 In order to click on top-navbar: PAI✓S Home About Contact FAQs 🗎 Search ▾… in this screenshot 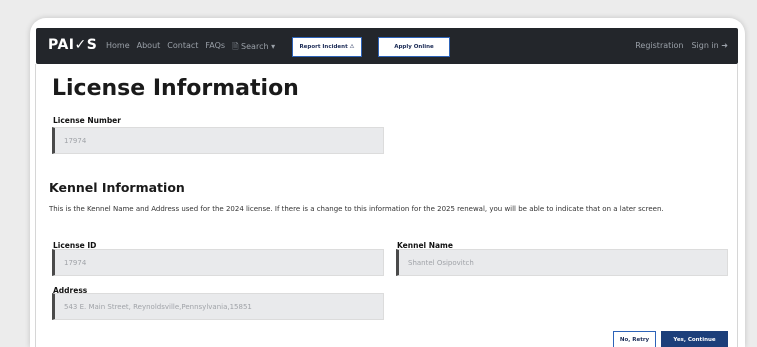, I will do `click(387, 46)`.